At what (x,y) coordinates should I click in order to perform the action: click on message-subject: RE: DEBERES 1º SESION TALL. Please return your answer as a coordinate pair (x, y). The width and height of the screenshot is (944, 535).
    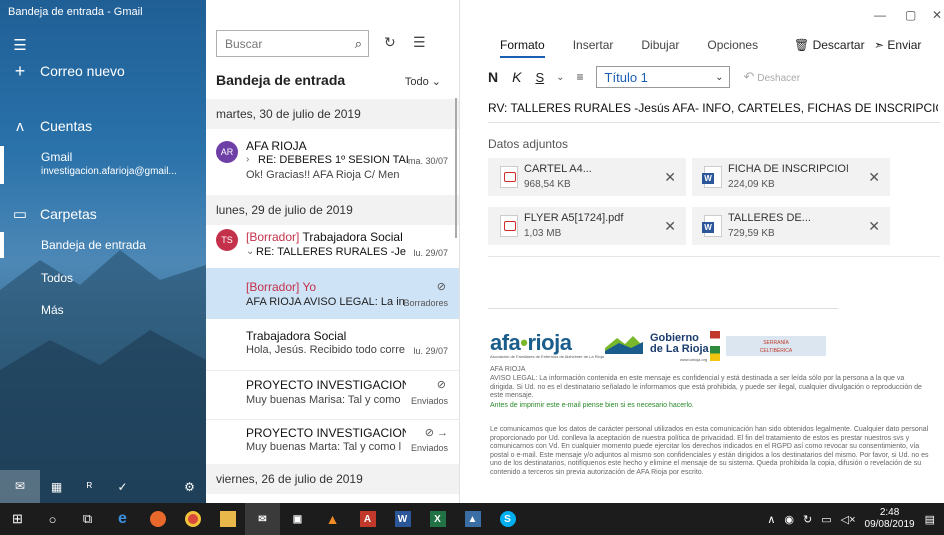
    Looking at the image, I should click on (333, 160).